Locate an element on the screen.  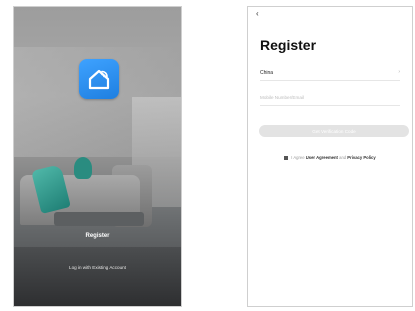
page-title: Register is located at coordinates (288, 45).